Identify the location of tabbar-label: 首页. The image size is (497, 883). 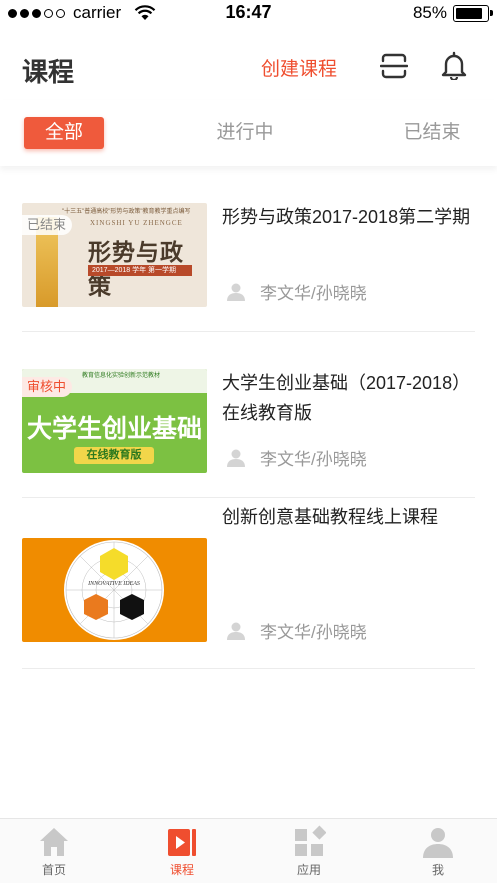
(53, 870).